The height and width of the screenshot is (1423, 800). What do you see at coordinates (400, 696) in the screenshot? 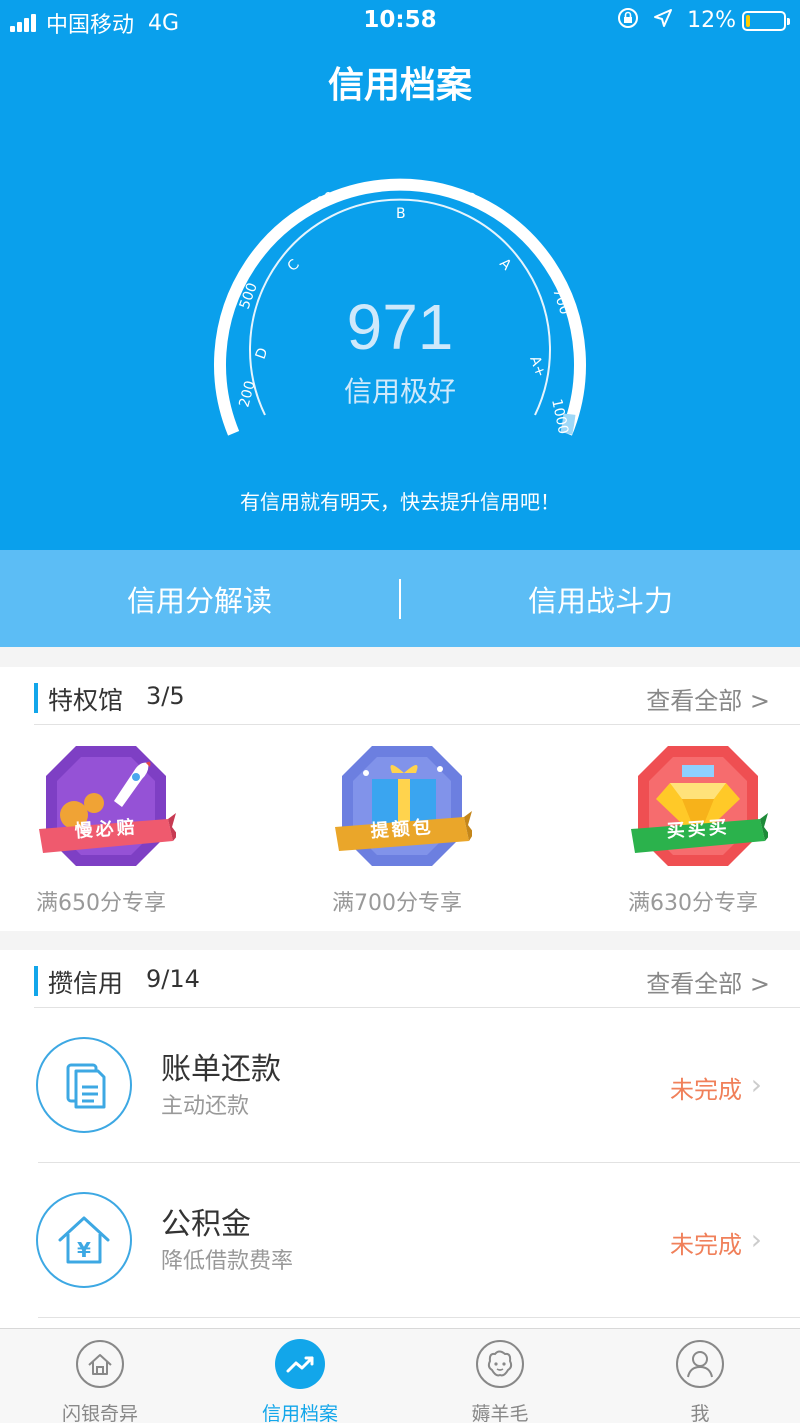
I see `privileges-header: 特权馆 3/5 查看全部 >` at bounding box center [400, 696].